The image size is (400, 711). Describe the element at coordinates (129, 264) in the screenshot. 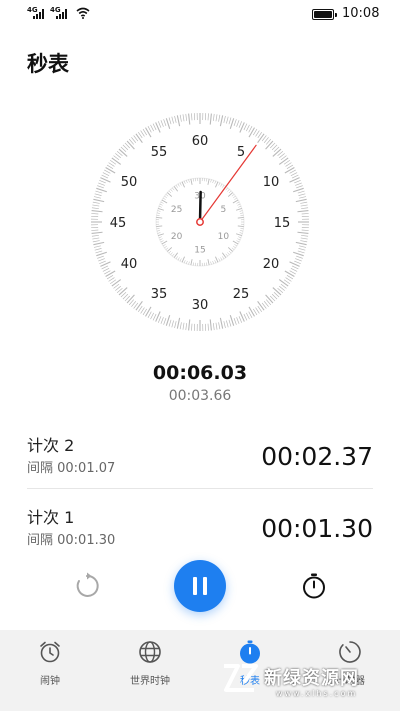

I see `dial-number: 40` at that location.